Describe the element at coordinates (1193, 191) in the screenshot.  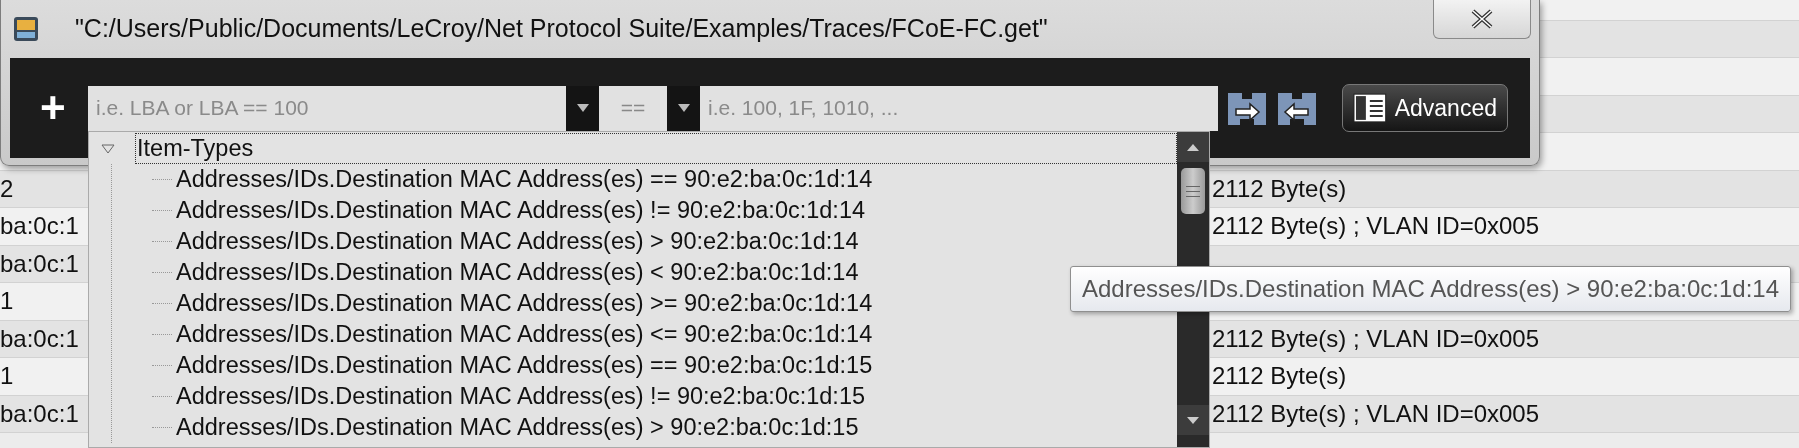
I see `scrollbar-thumb` at that location.